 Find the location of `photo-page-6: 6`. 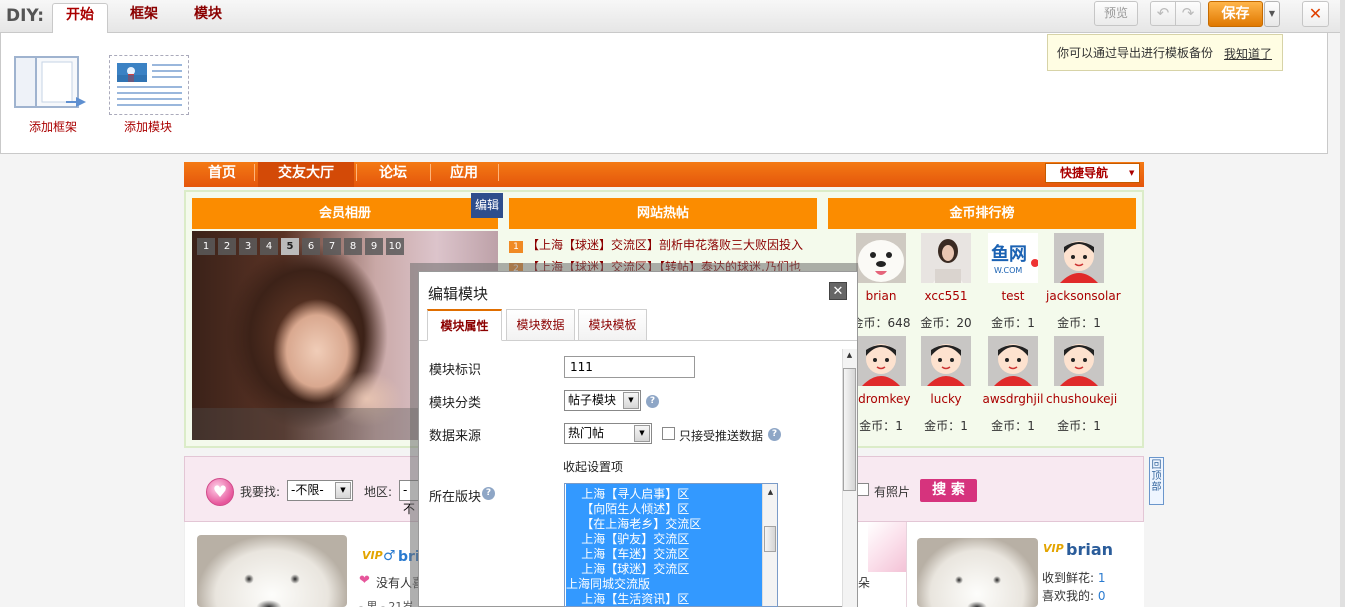

photo-page-6: 6 is located at coordinates (311, 246).